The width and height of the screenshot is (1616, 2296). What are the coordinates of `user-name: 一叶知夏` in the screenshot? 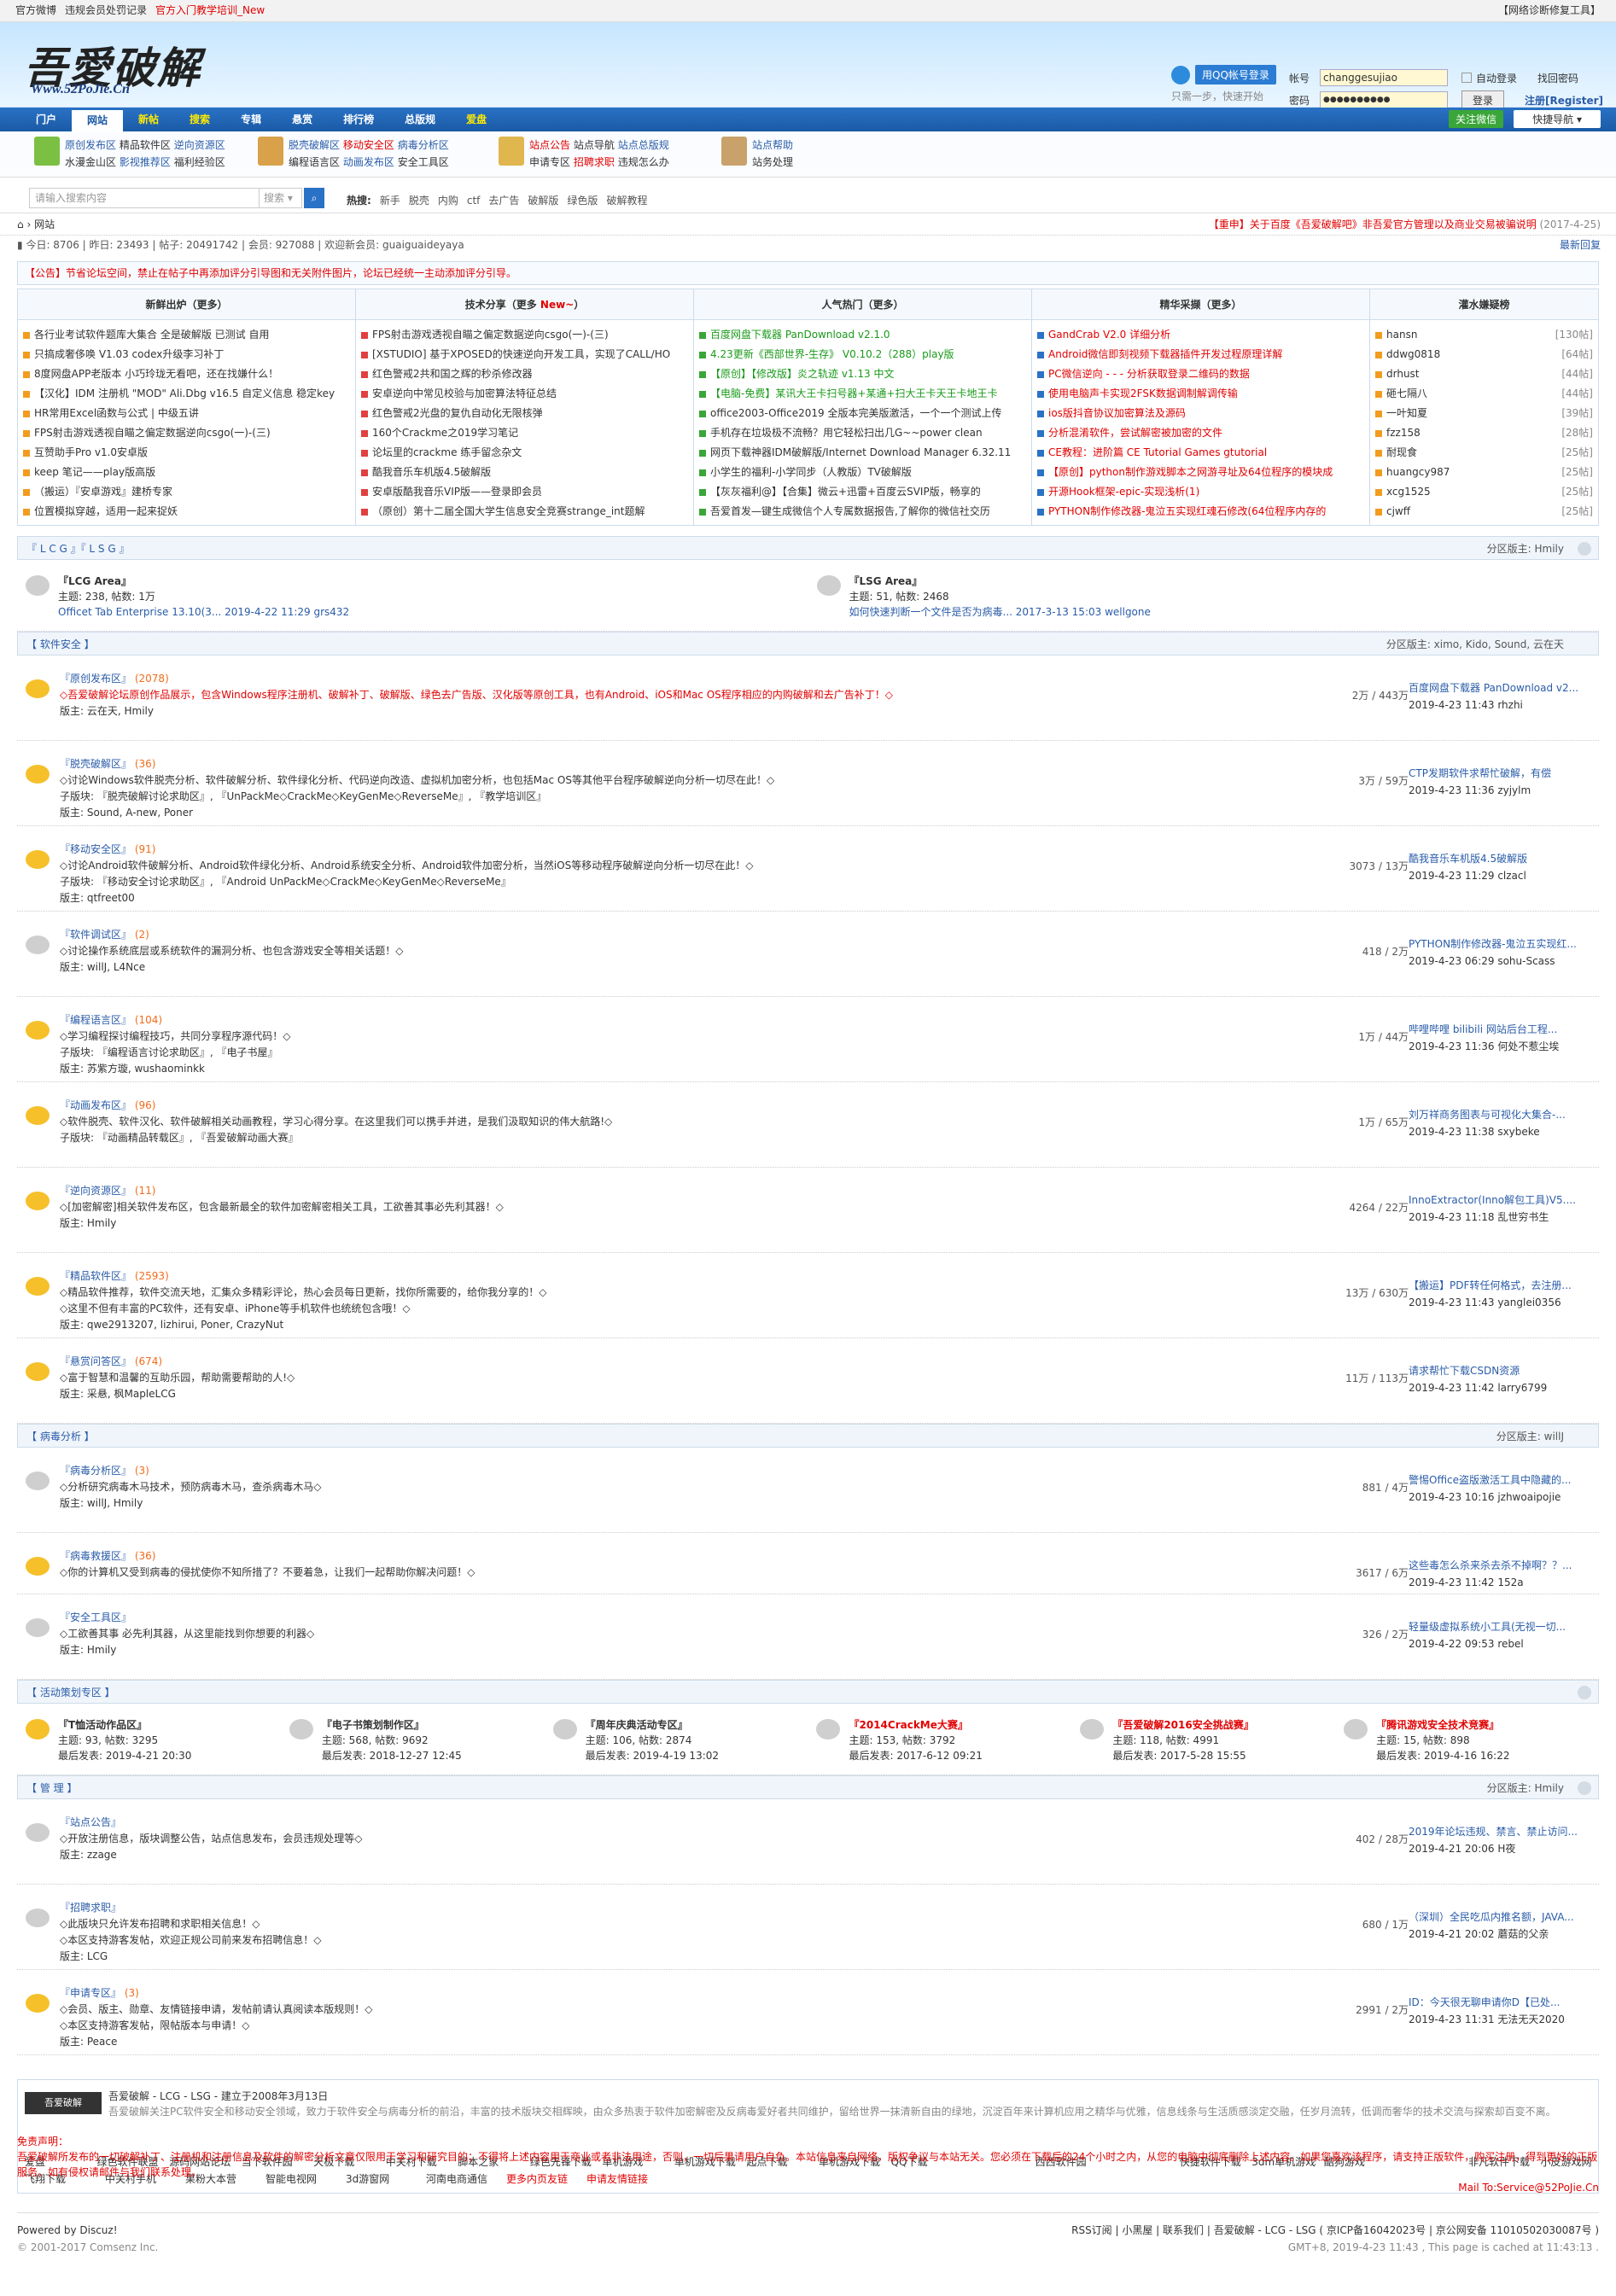 It's located at (1406, 413).